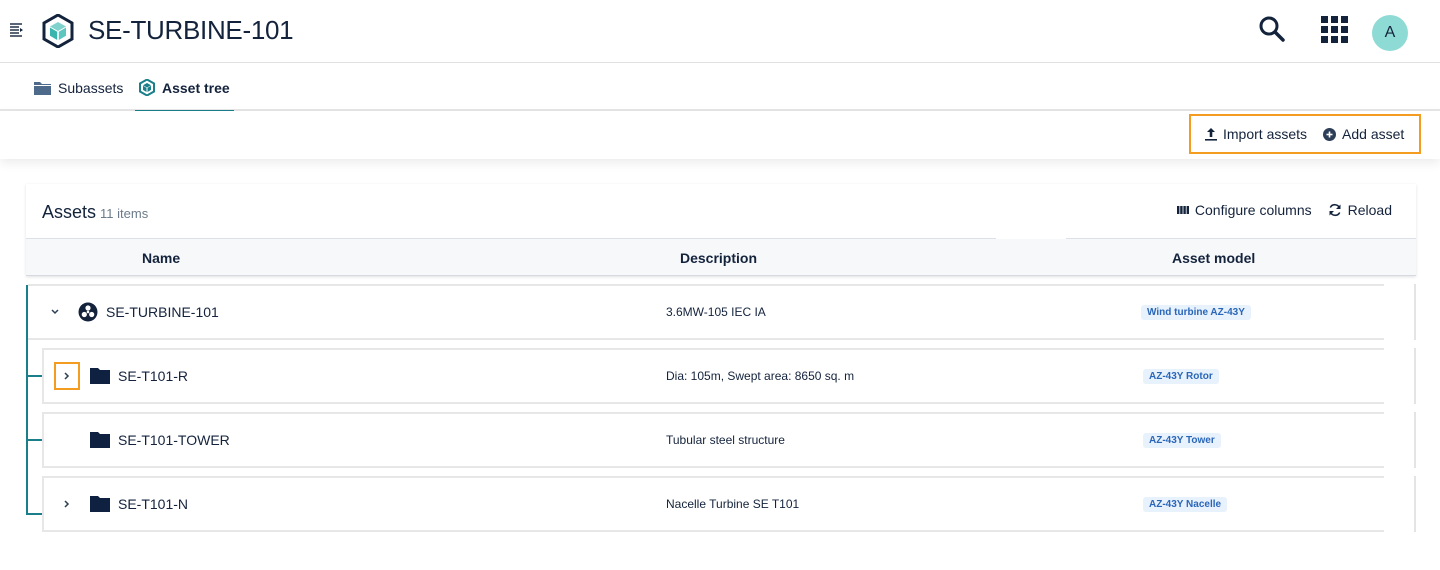  I want to click on model-cell: AZ-43Y Rotor, so click(1181, 376).